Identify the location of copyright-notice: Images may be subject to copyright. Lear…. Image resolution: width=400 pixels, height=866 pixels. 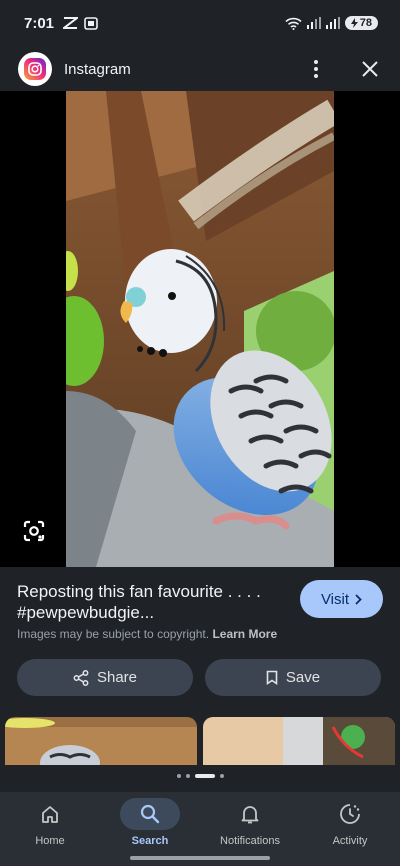
(147, 634).